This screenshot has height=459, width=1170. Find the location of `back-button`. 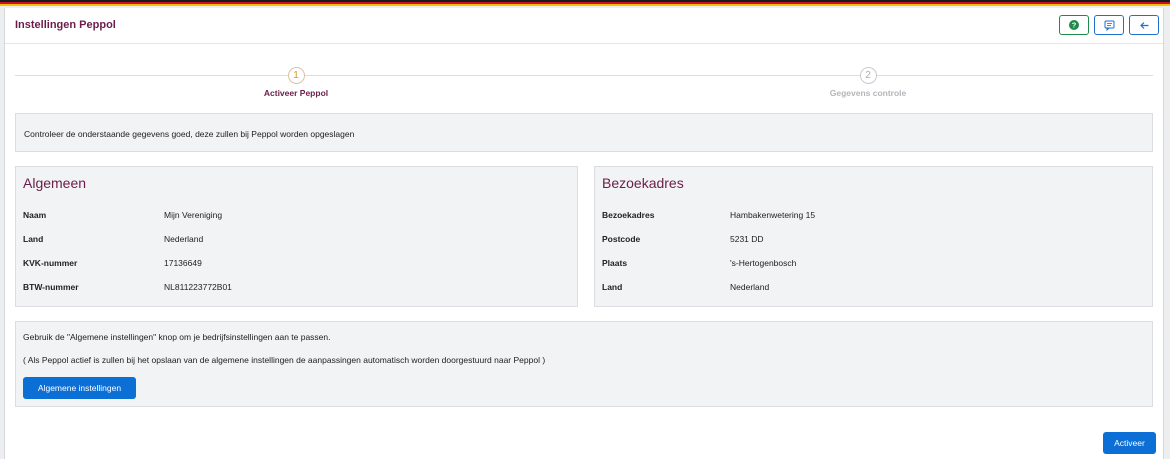

back-button is located at coordinates (1144, 25).